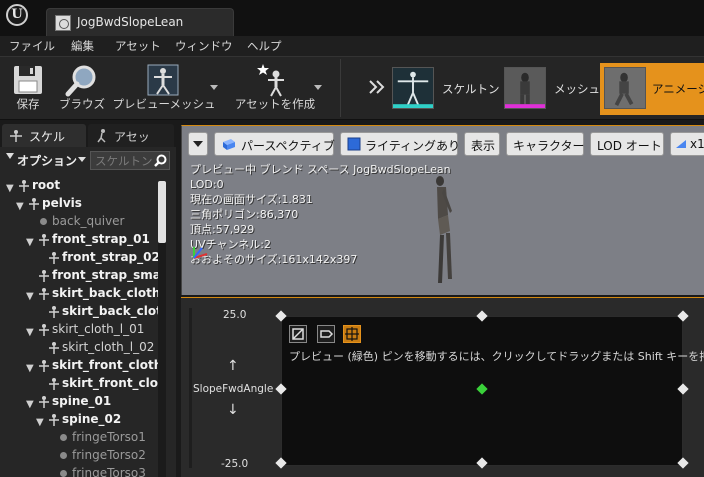 This screenshot has height=477, width=704. What do you see at coordinates (32, 46) in the screenshot?
I see `menu-file: ファイル` at bounding box center [32, 46].